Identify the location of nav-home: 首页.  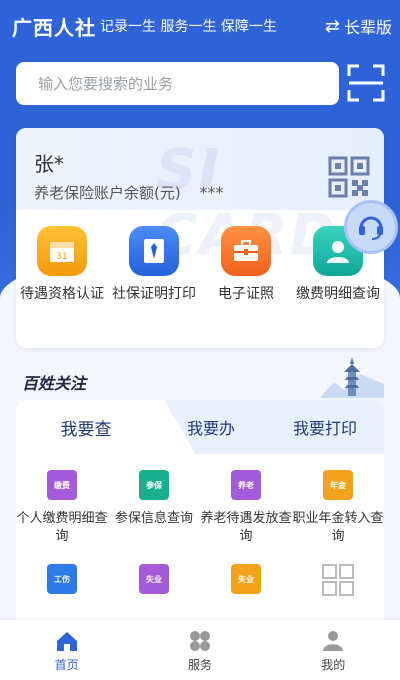
(66, 650).